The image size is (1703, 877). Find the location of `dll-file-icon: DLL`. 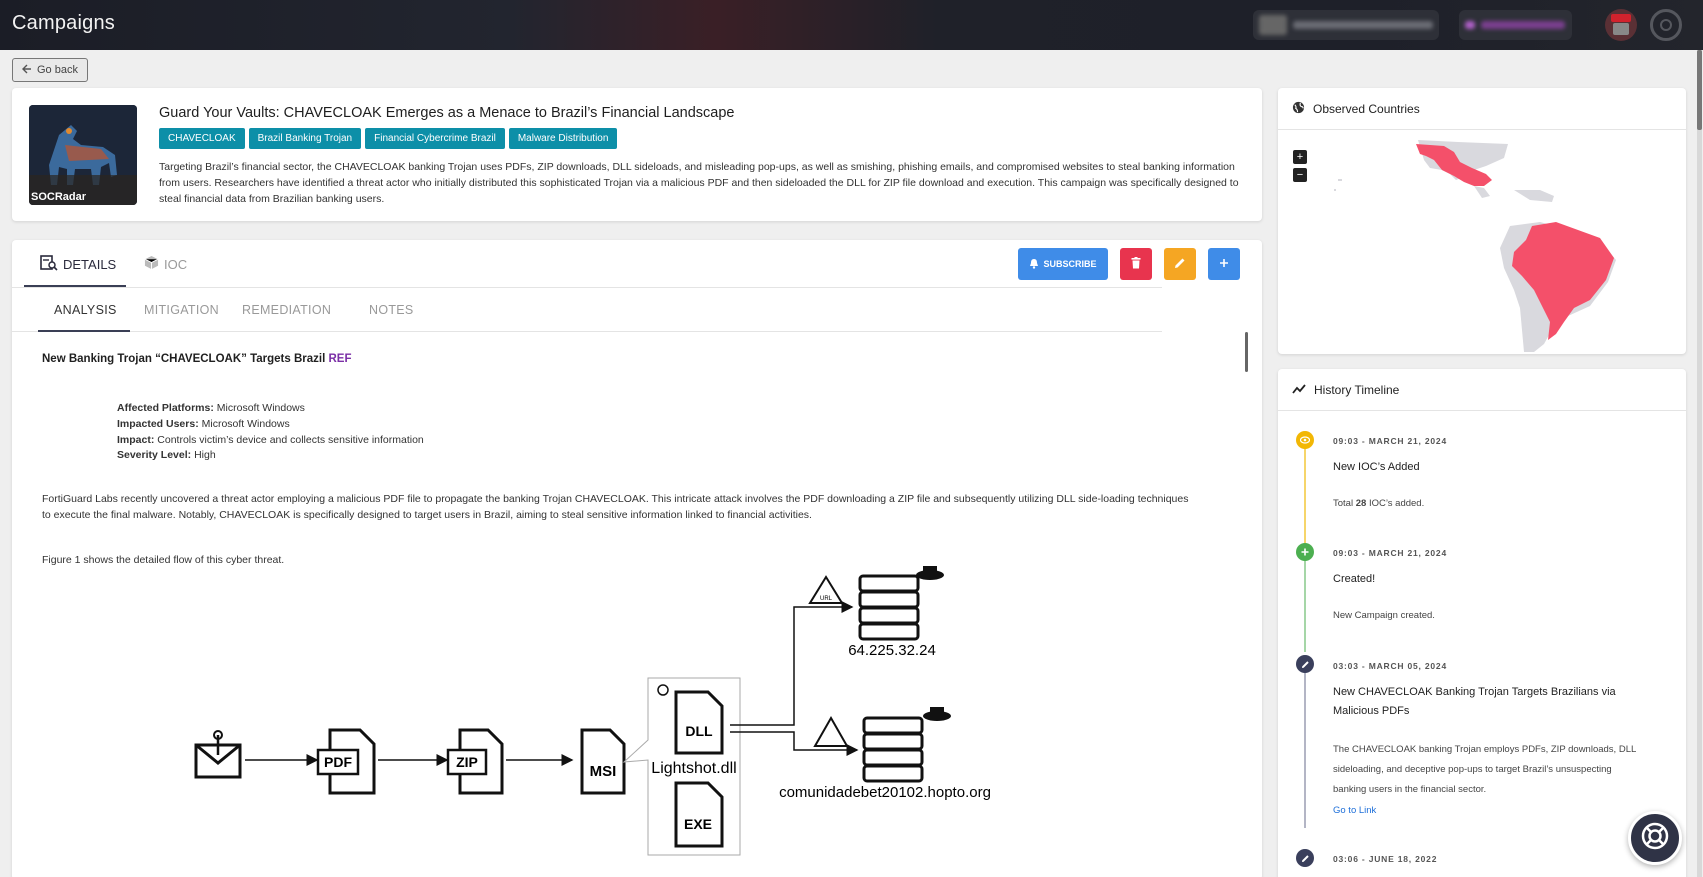

dll-file-icon: DLL is located at coordinates (690, 719).